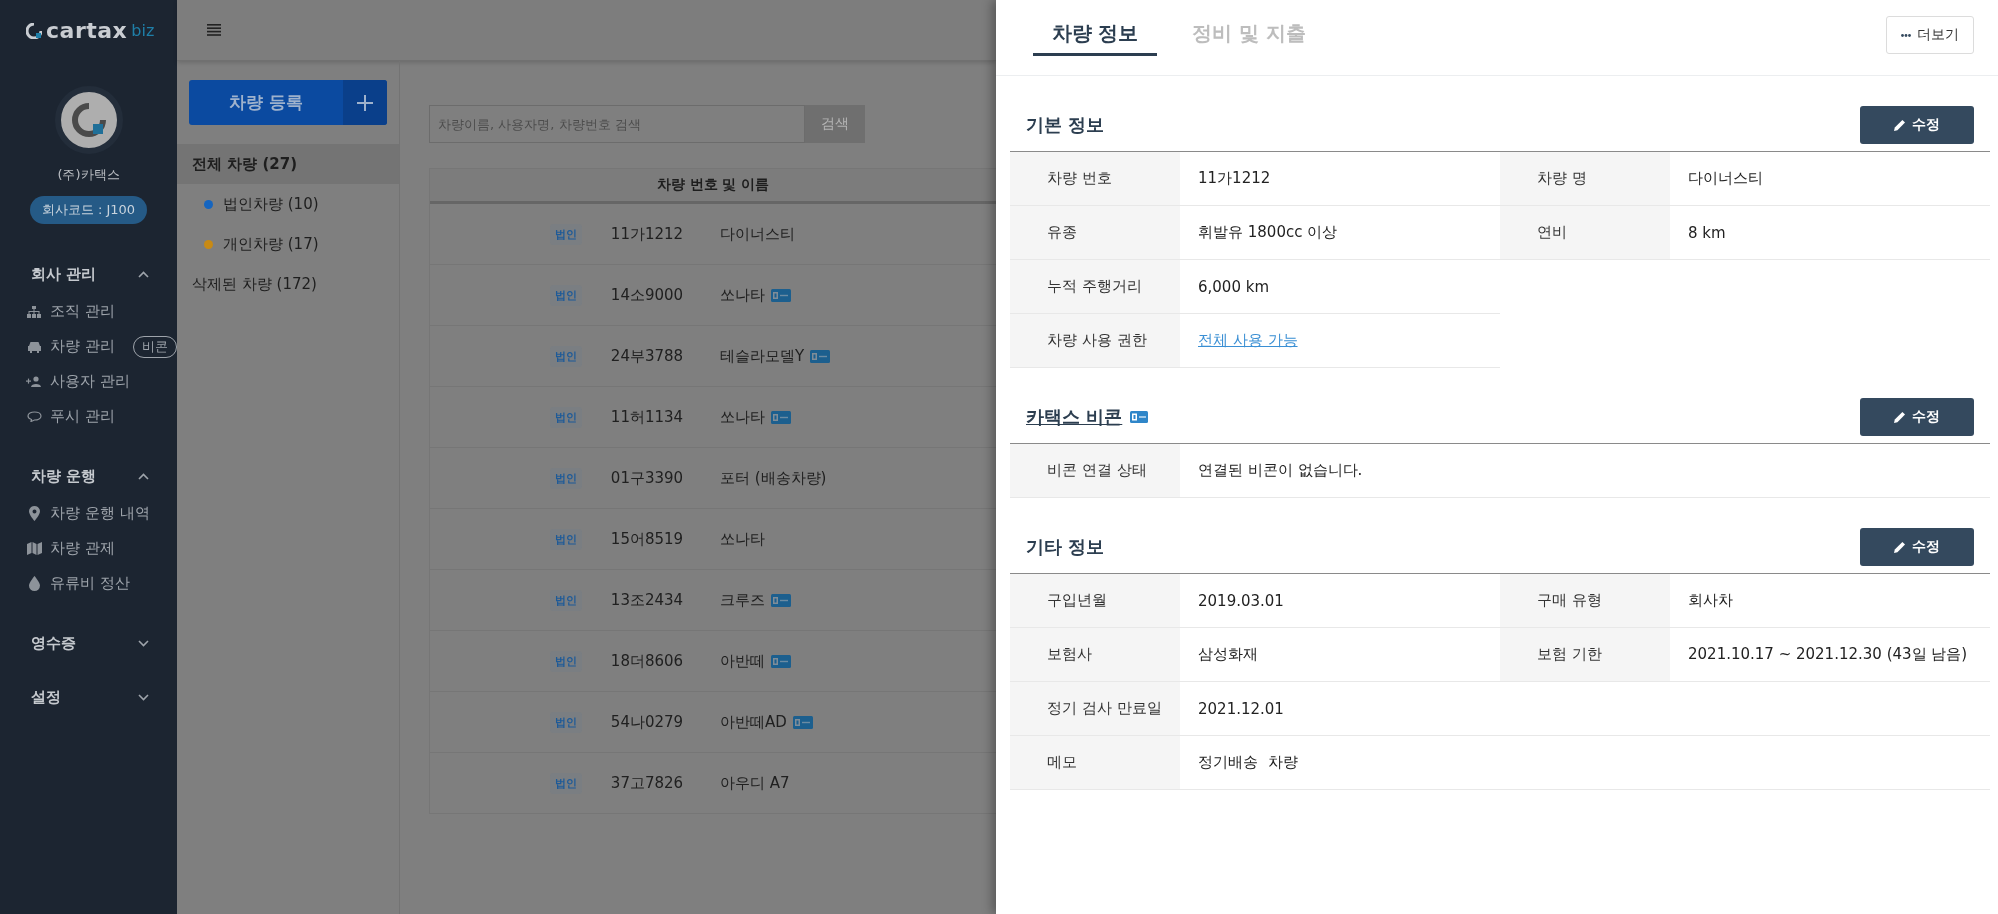  Describe the element at coordinates (1585, 179) in the screenshot. I see `field-label: 차량 명` at that location.